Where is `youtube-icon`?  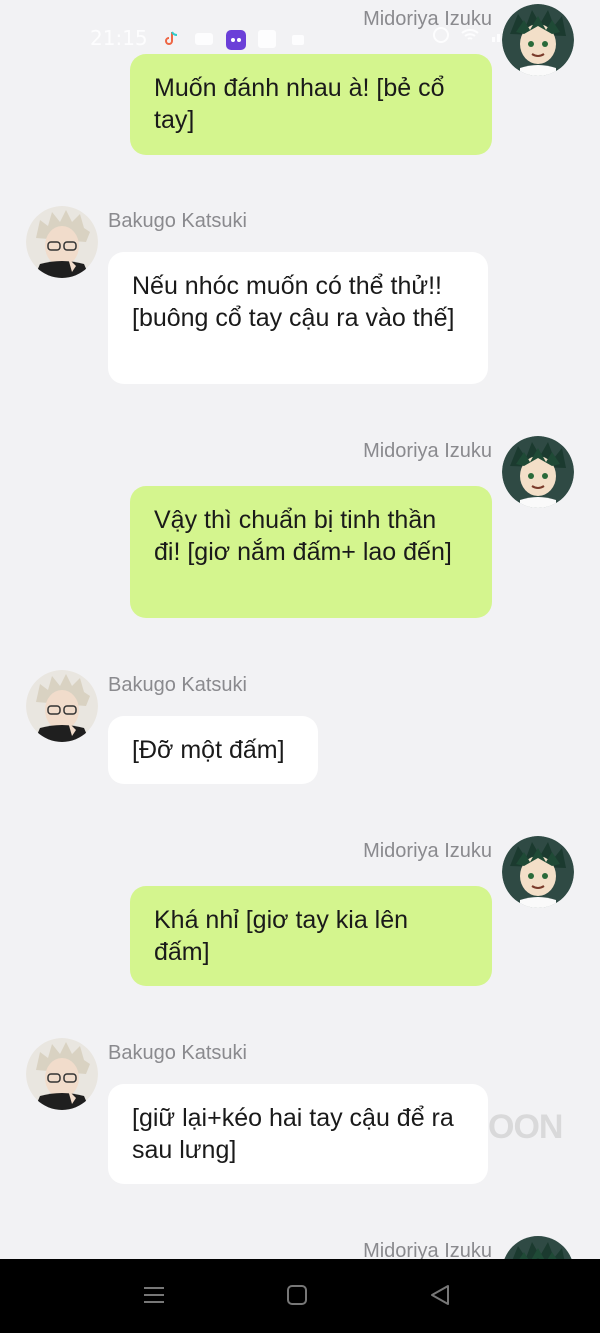
youtube-icon is located at coordinates (203, 38).